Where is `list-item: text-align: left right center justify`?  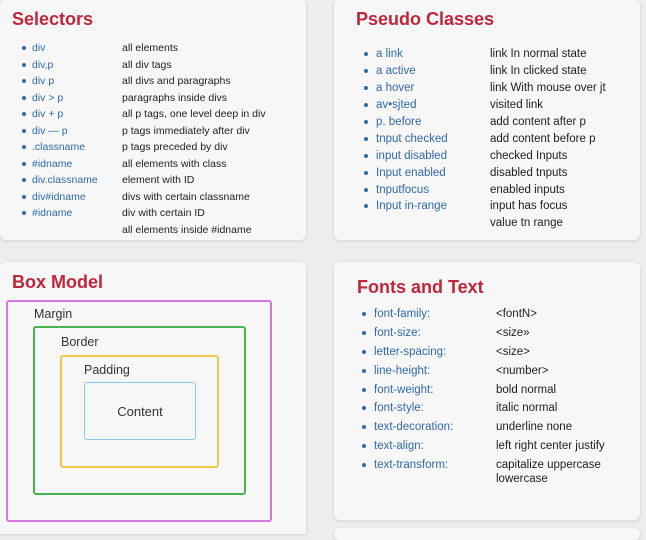 list-item: text-align: left right center justify is located at coordinates (483, 446).